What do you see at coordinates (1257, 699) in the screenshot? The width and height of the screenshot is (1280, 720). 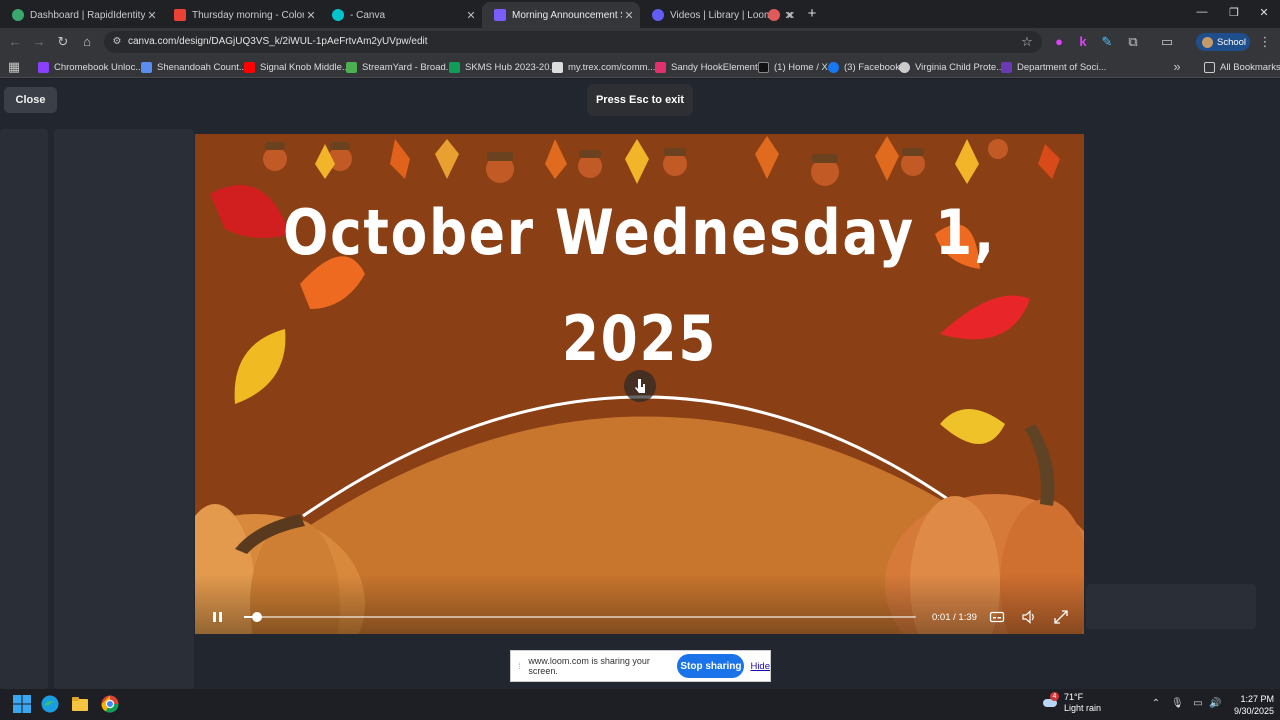 I see `clock-time: 1:27 PM` at bounding box center [1257, 699].